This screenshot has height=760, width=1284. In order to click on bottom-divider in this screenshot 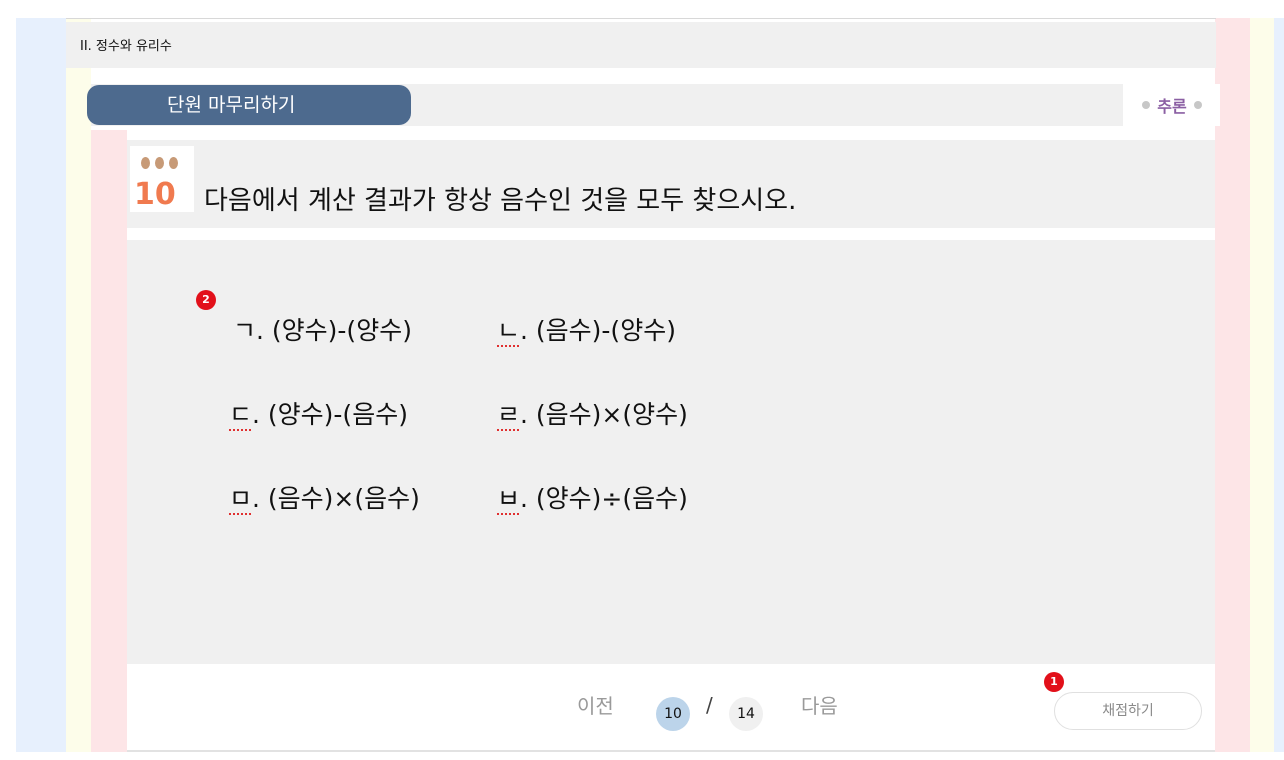, I will do `click(671, 751)`.